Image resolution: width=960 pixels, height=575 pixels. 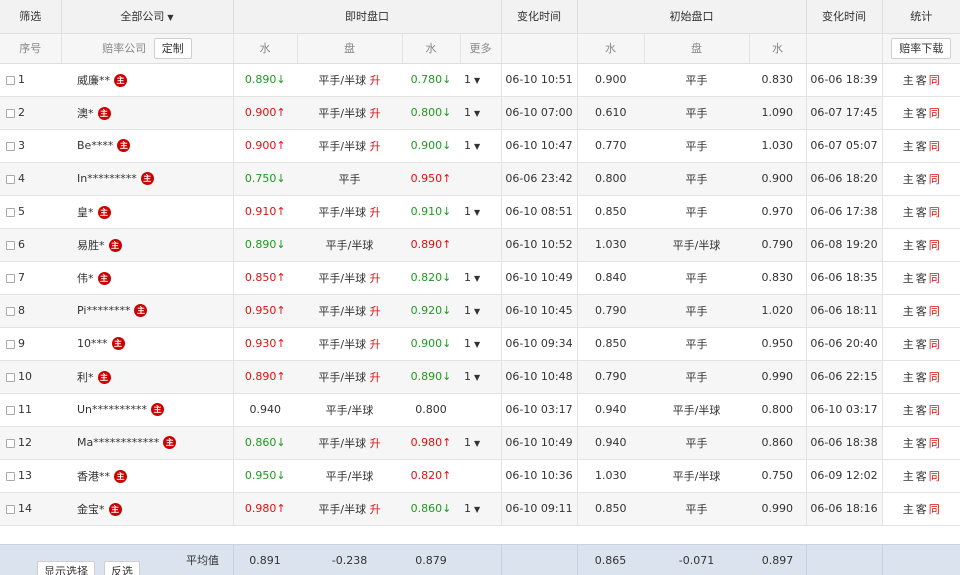 I want to click on row-select: 1, so click(x=30, y=80).